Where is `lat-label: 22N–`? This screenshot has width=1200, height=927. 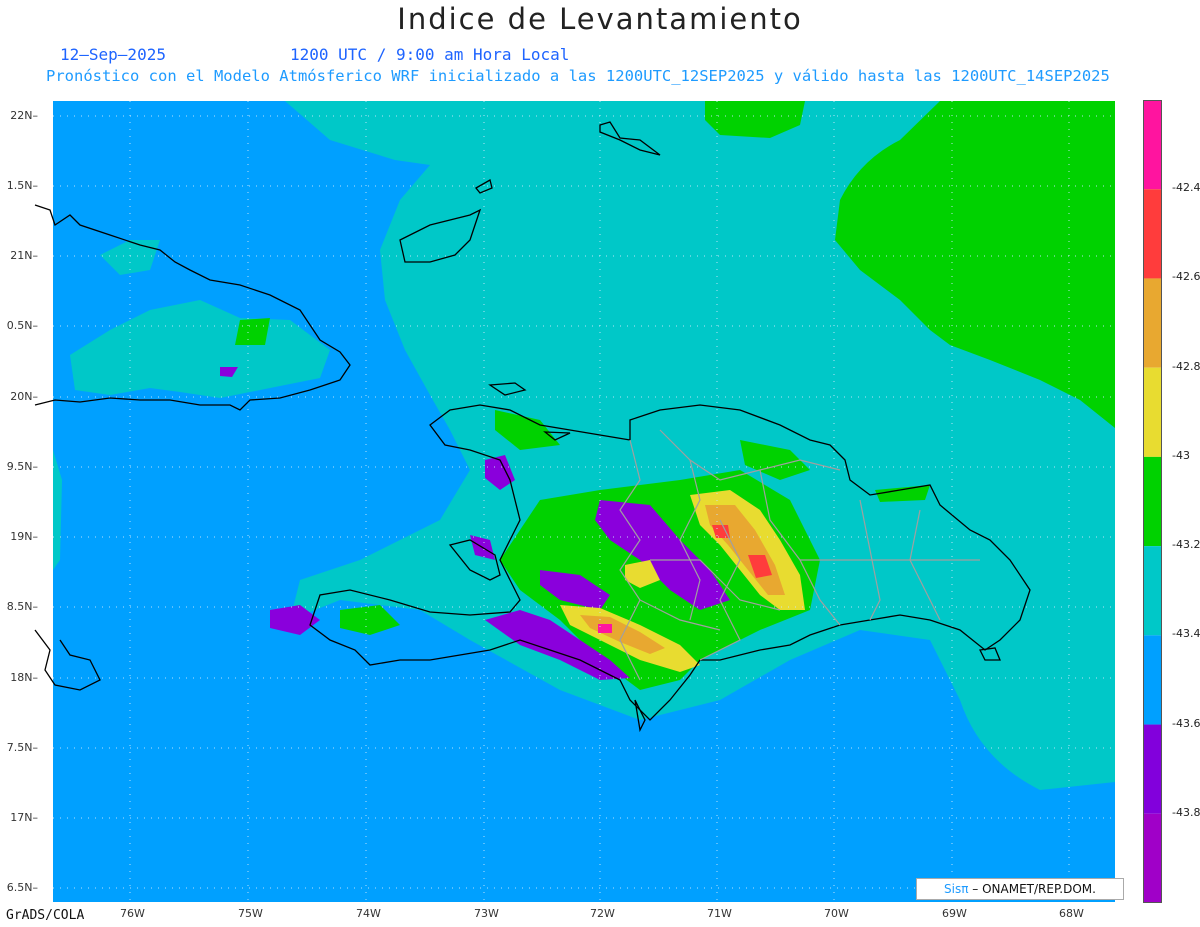
lat-label: 22N– is located at coordinates (24, 115).